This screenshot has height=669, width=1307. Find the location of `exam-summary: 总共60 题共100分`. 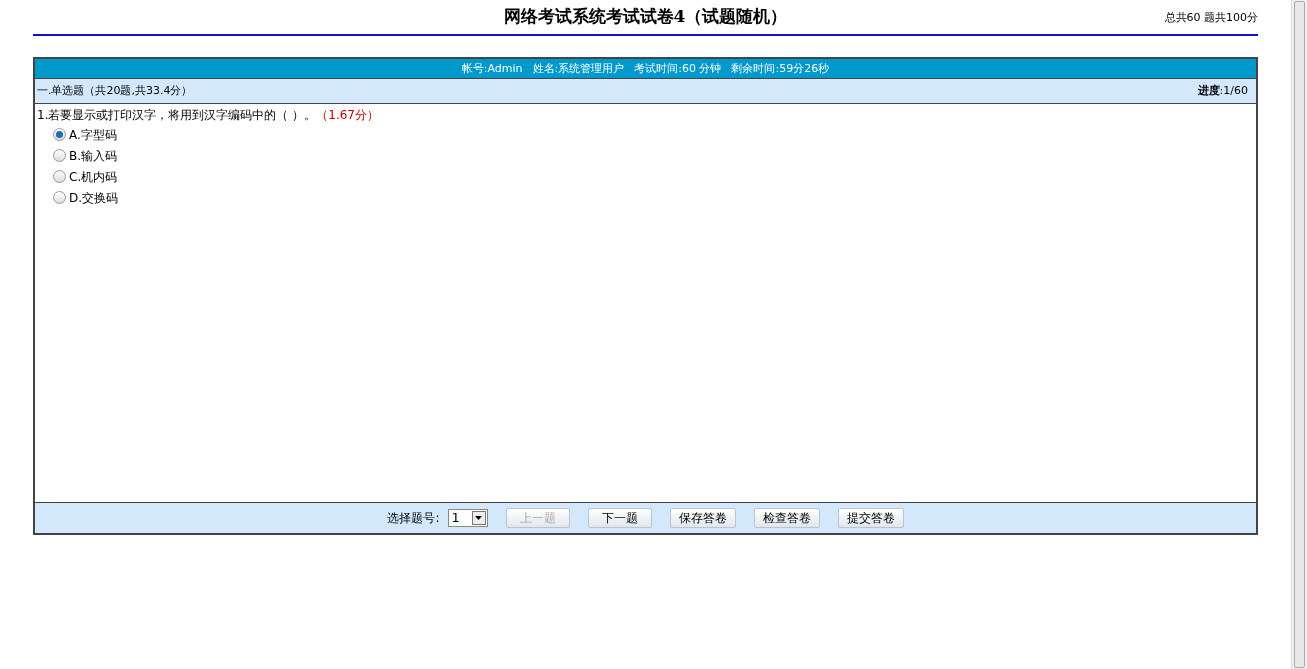

exam-summary: 总共60 题共100分 is located at coordinates (1211, 18).